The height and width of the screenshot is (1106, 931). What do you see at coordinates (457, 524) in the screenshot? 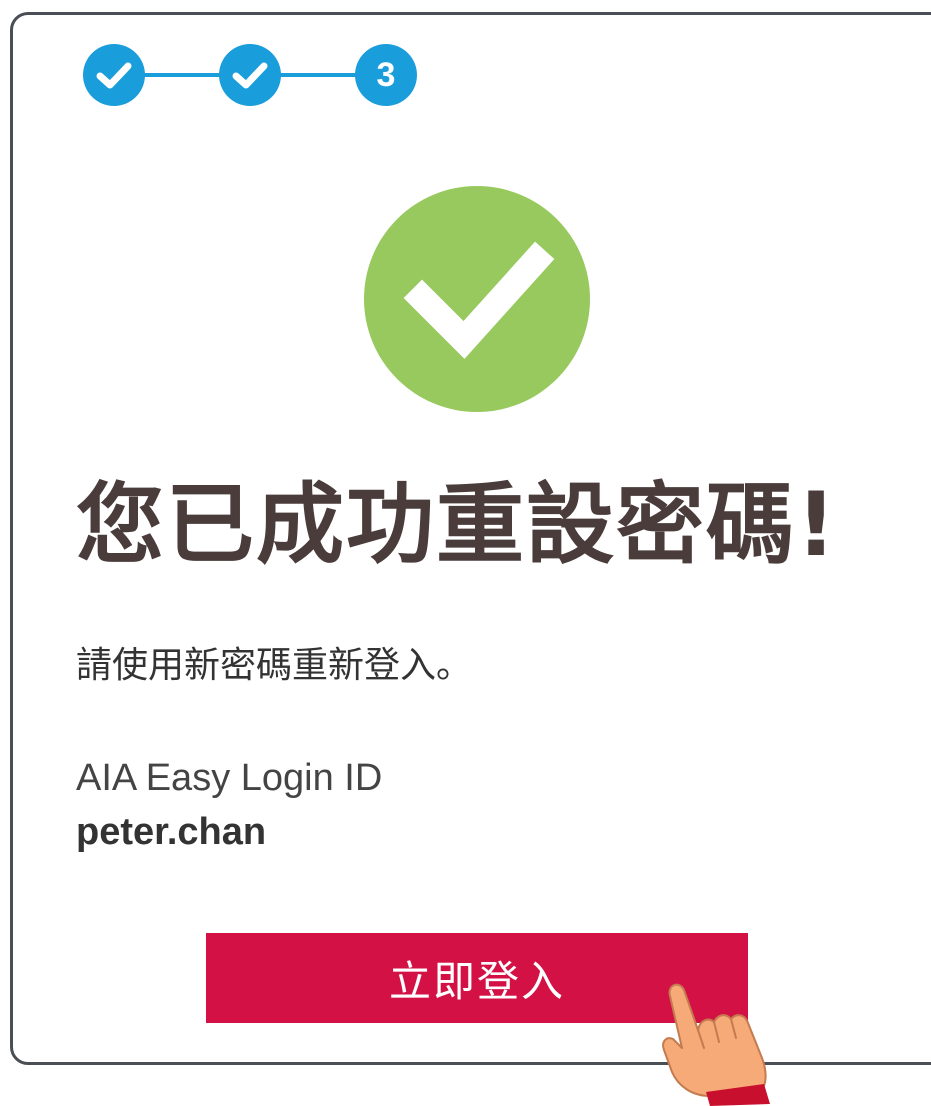
I see `page-title: 您已成功重設密碼!` at bounding box center [457, 524].